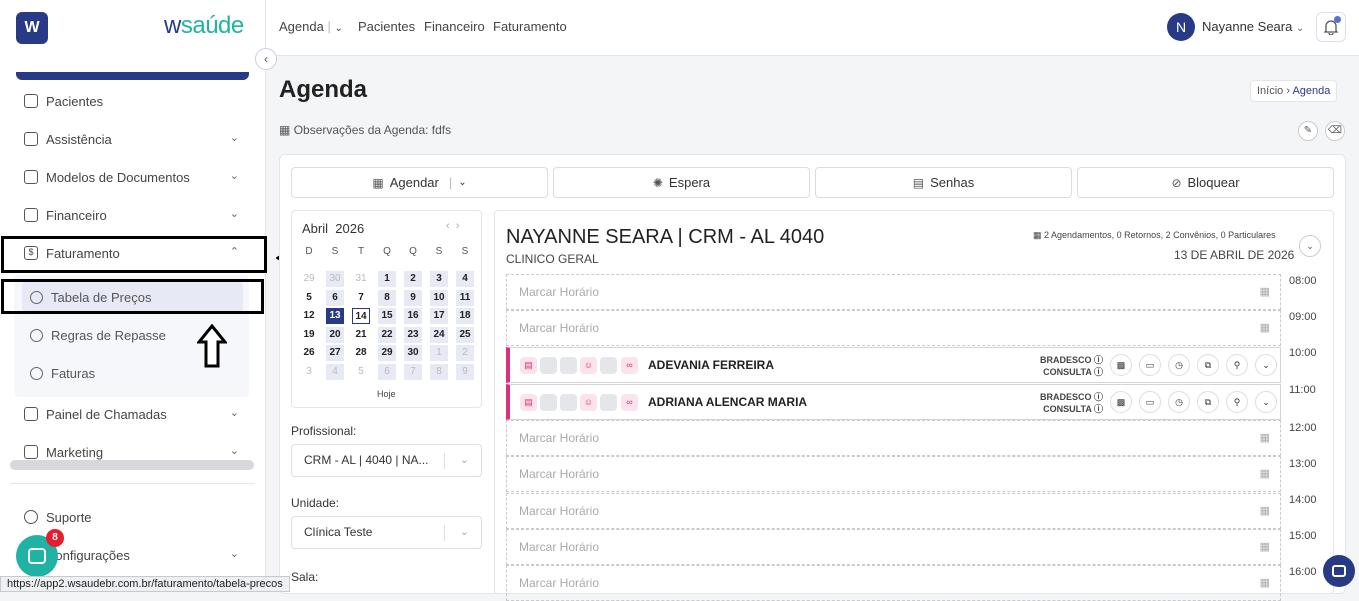 Image resolution: width=1359 pixels, height=601 pixels. Describe the element at coordinates (530, 26) in the screenshot. I see `topnav-faturamento: Faturamento` at that location.